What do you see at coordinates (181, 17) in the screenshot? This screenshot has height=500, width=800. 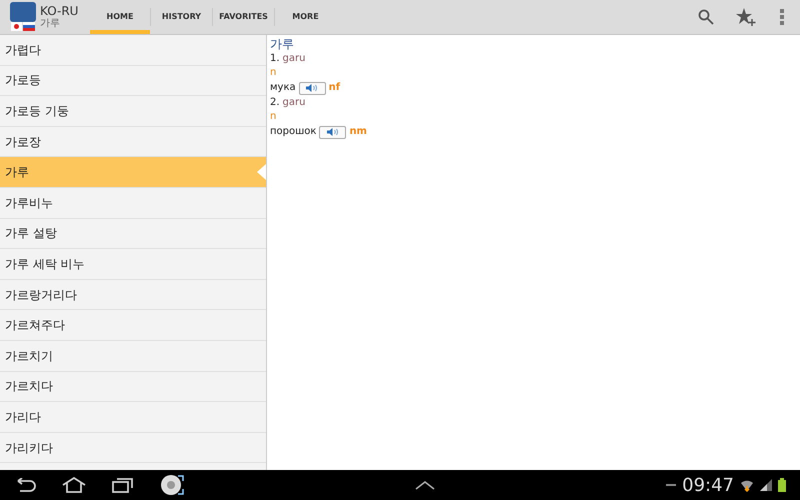 I see `tab: HISTORY` at bounding box center [181, 17].